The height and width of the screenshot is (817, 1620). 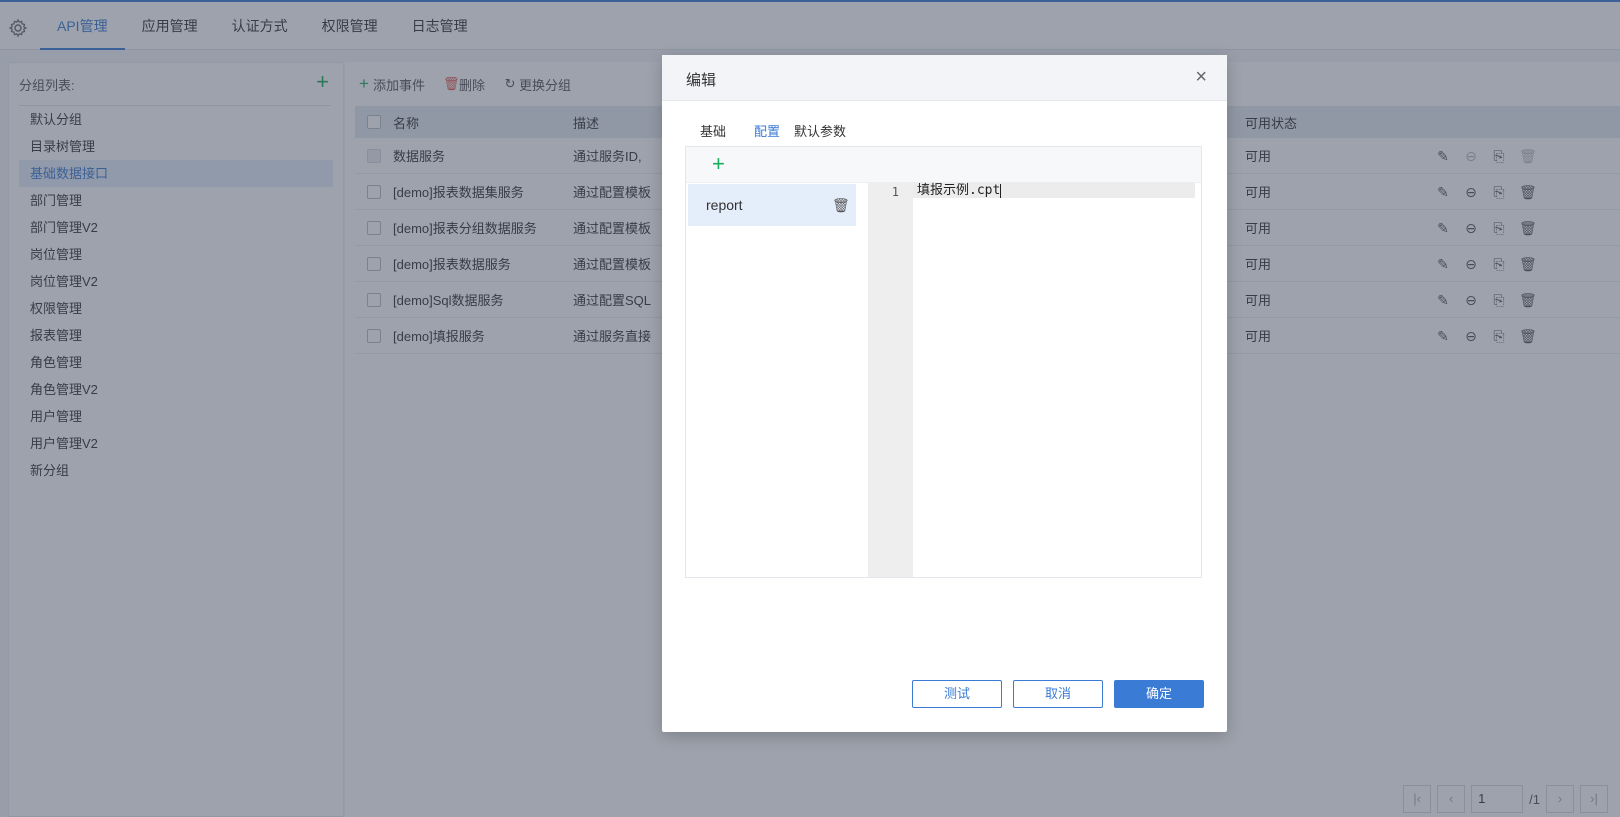 What do you see at coordinates (713, 130) in the screenshot?
I see `tab-basic: 基础` at bounding box center [713, 130].